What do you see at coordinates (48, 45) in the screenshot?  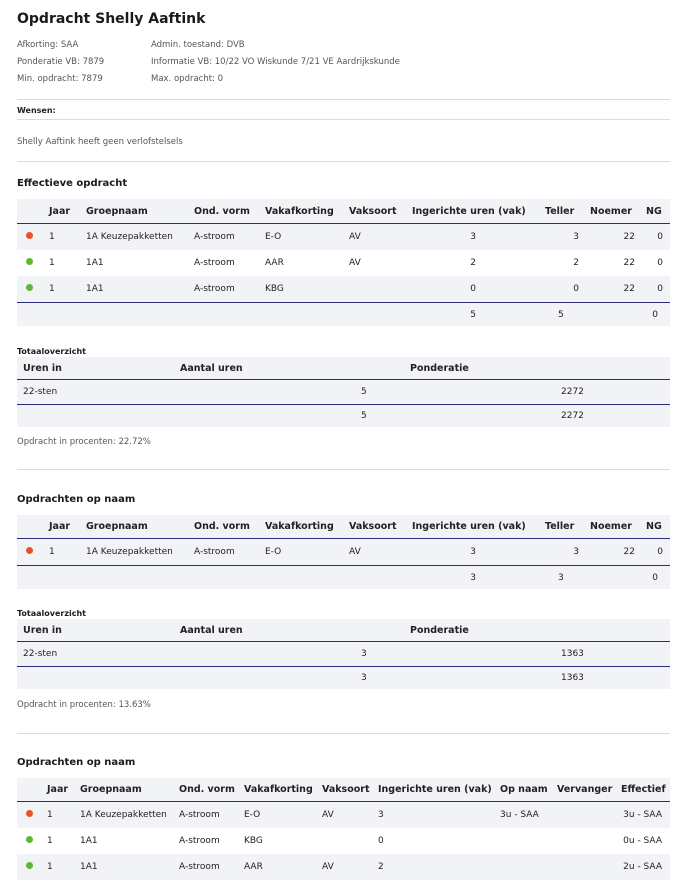 I see `afkorting-text: Afkorting: SAA` at bounding box center [48, 45].